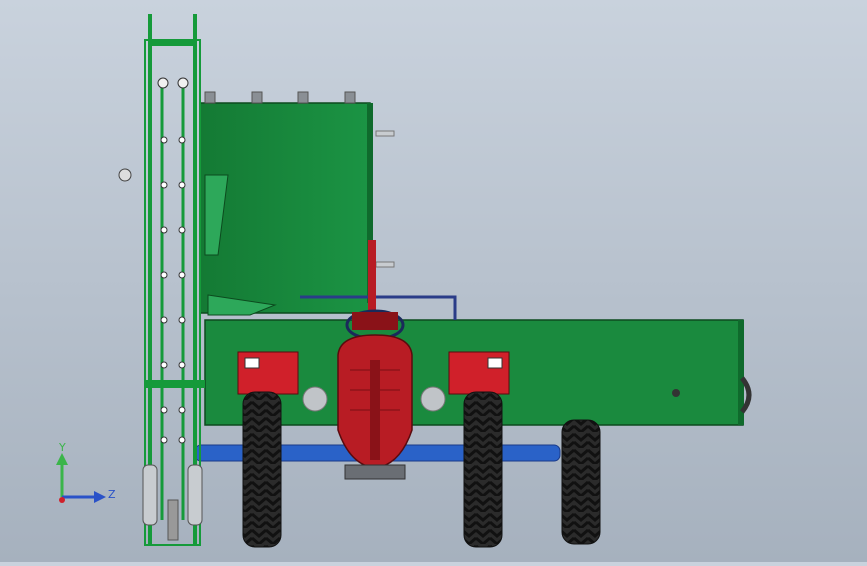  I want to click on z-axis-arrowhead, so click(100, 497).